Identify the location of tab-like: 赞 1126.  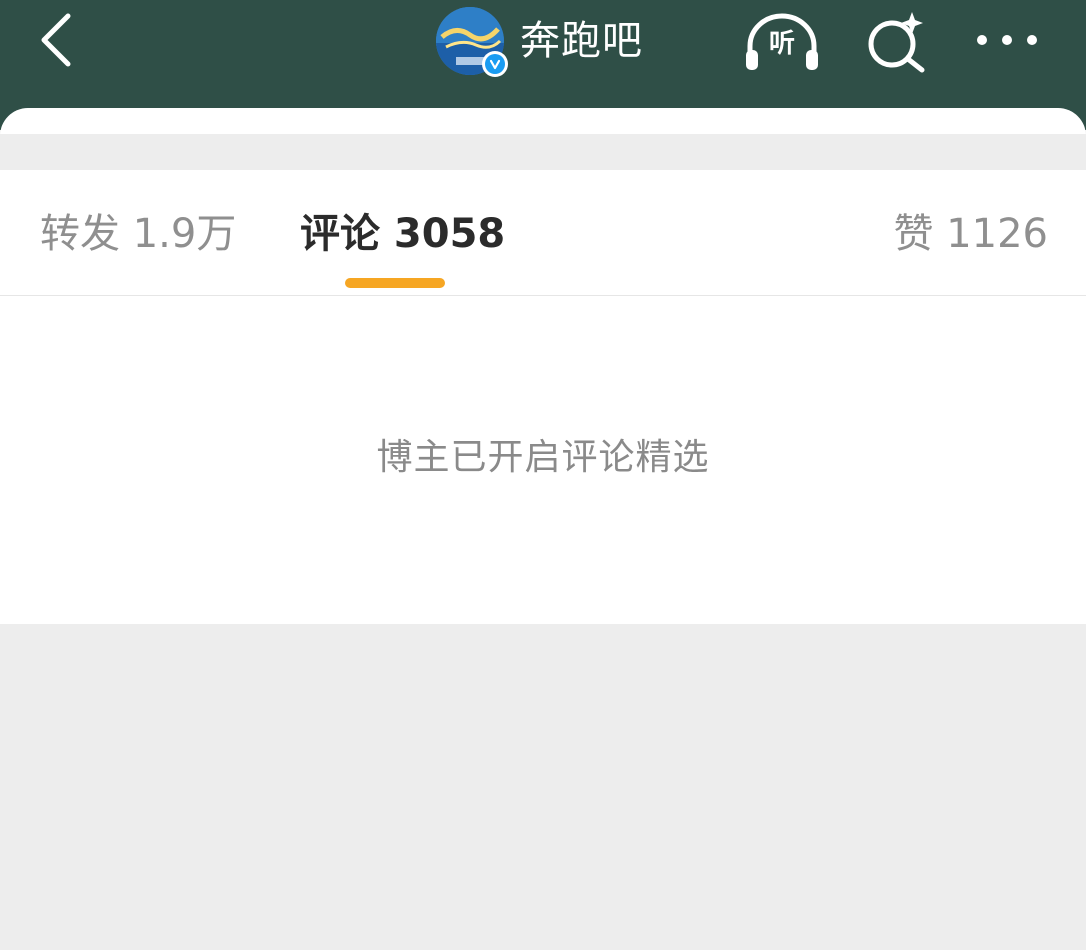
(970, 234).